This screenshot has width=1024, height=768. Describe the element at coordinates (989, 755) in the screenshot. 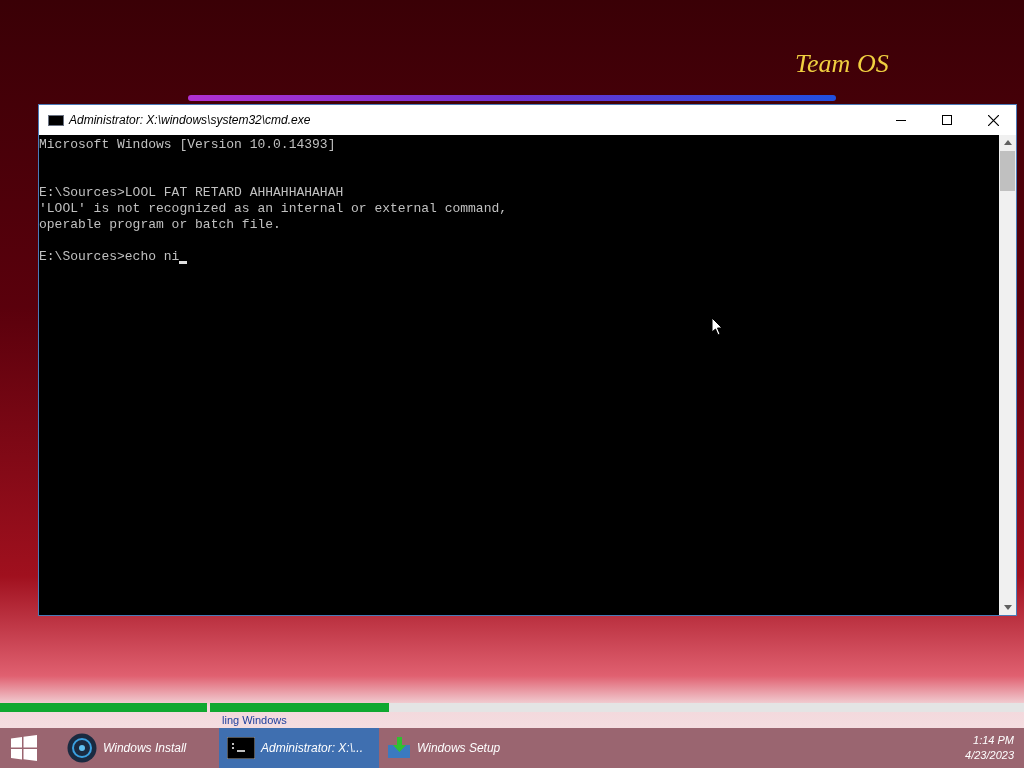

I see `clock-date: 4/23/2023` at that location.